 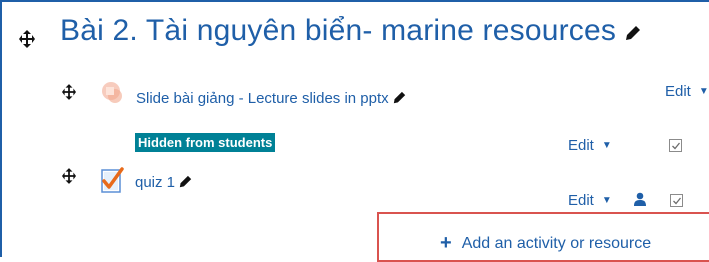 I want to click on powerpoint-file-icon, so click(x=112, y=95).